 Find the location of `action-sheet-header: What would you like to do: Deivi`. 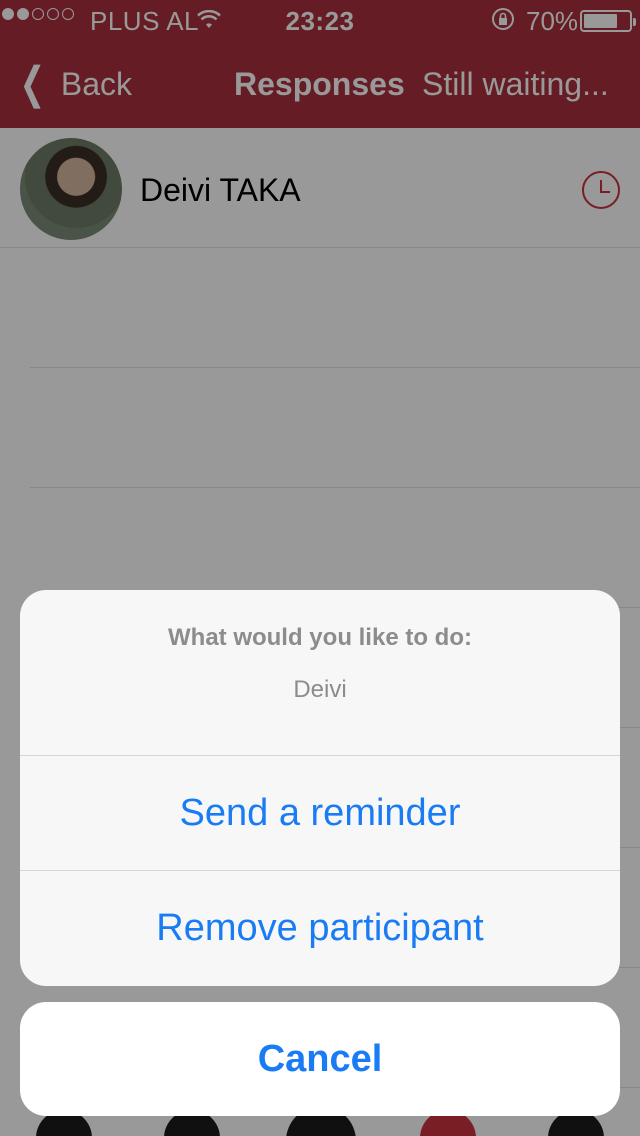

action-sheet-header: What would you like to do: Deivi is located at coordinates (320, 673).